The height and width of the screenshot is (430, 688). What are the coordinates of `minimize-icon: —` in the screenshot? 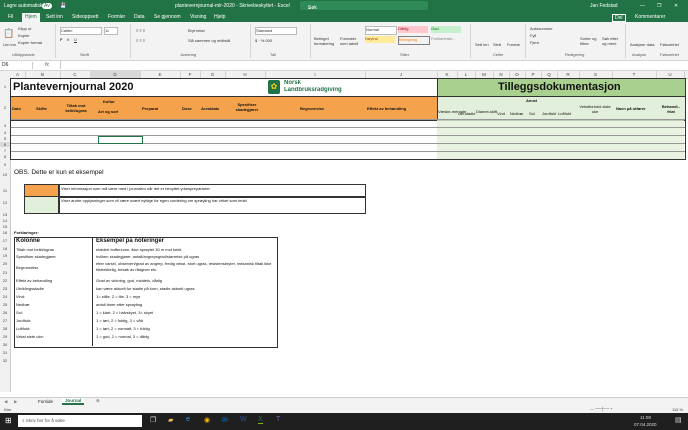 It's located at (642, 6).